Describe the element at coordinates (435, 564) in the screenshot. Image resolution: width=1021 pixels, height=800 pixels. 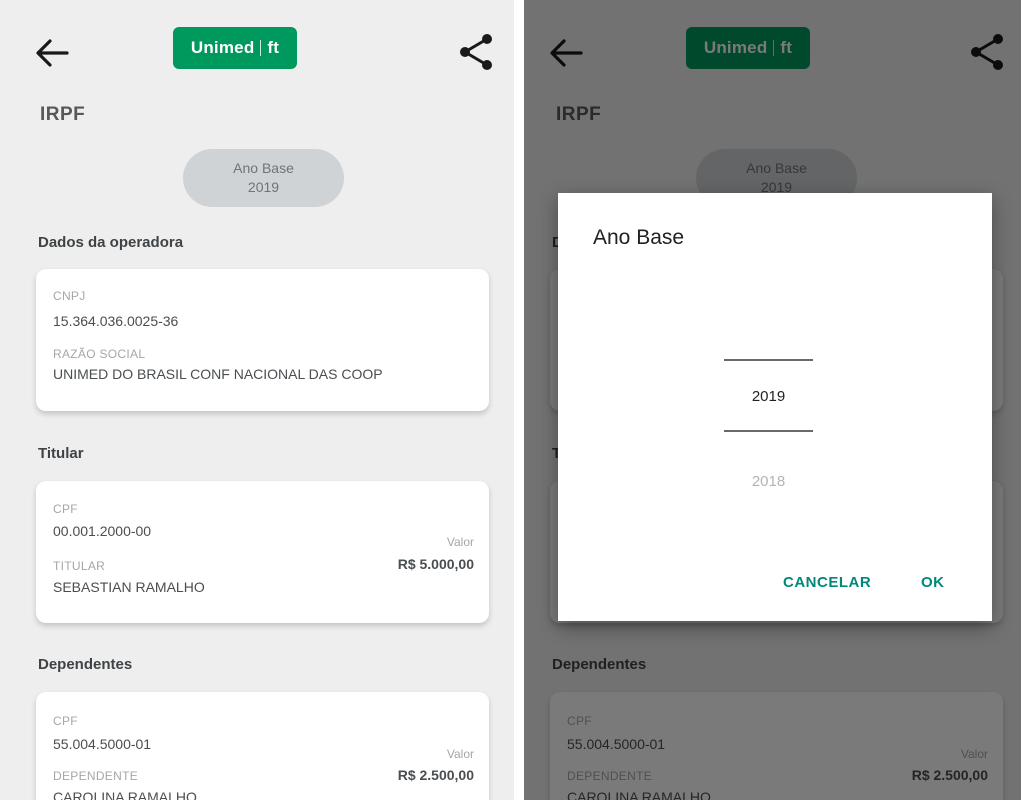
I see `titular-valor-amount: R$ 5.000,00` at that location.